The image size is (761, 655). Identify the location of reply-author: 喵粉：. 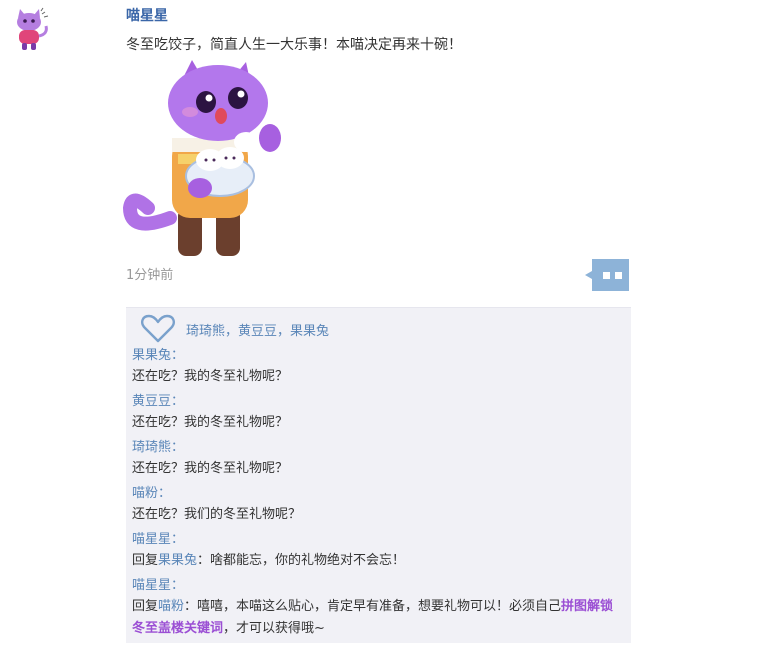
(378, 494).